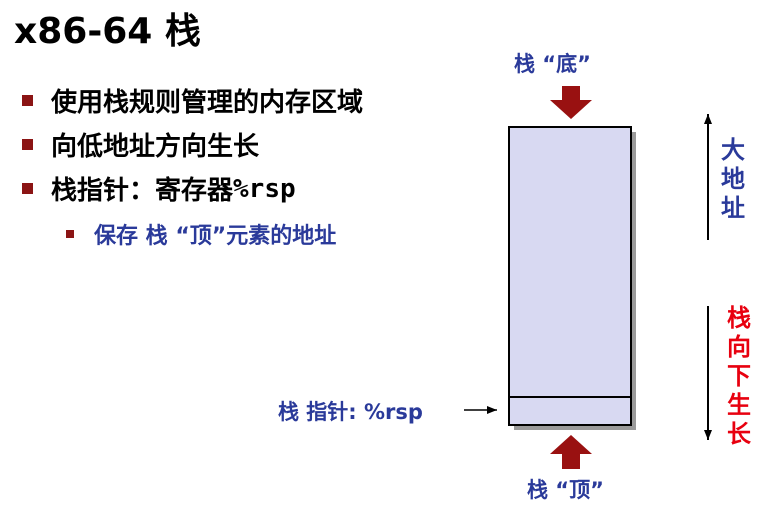 This screenshot has width=782, height=528. Describe the element at coordinates (733, 179) in the screenshot. I see `high-address-label: 大地址` at that location.